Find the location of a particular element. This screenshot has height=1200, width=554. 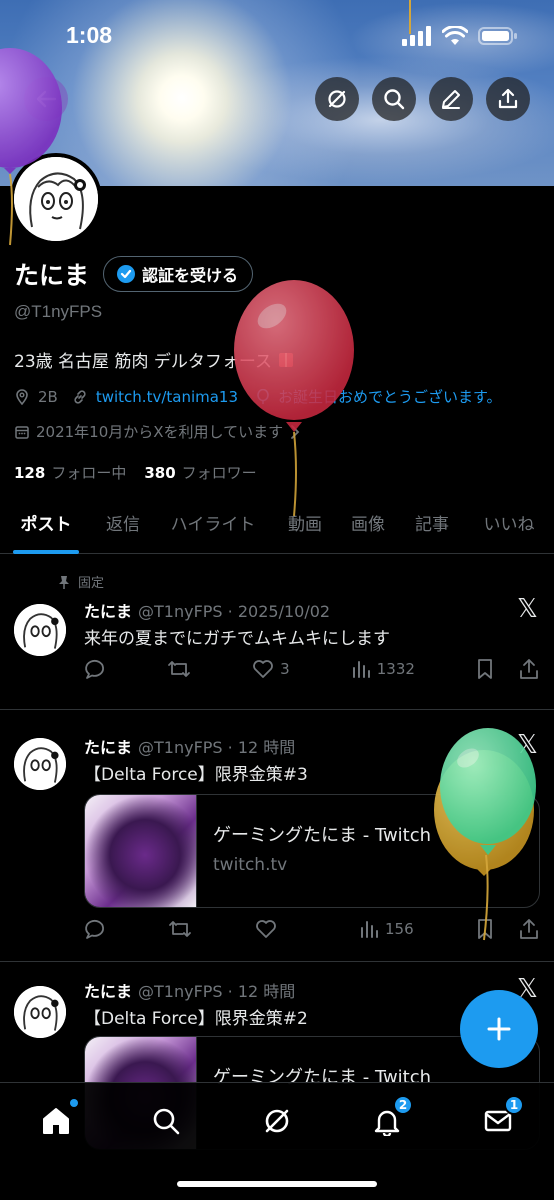

tab-articles: 記事 is located at coordinates (432, 526).